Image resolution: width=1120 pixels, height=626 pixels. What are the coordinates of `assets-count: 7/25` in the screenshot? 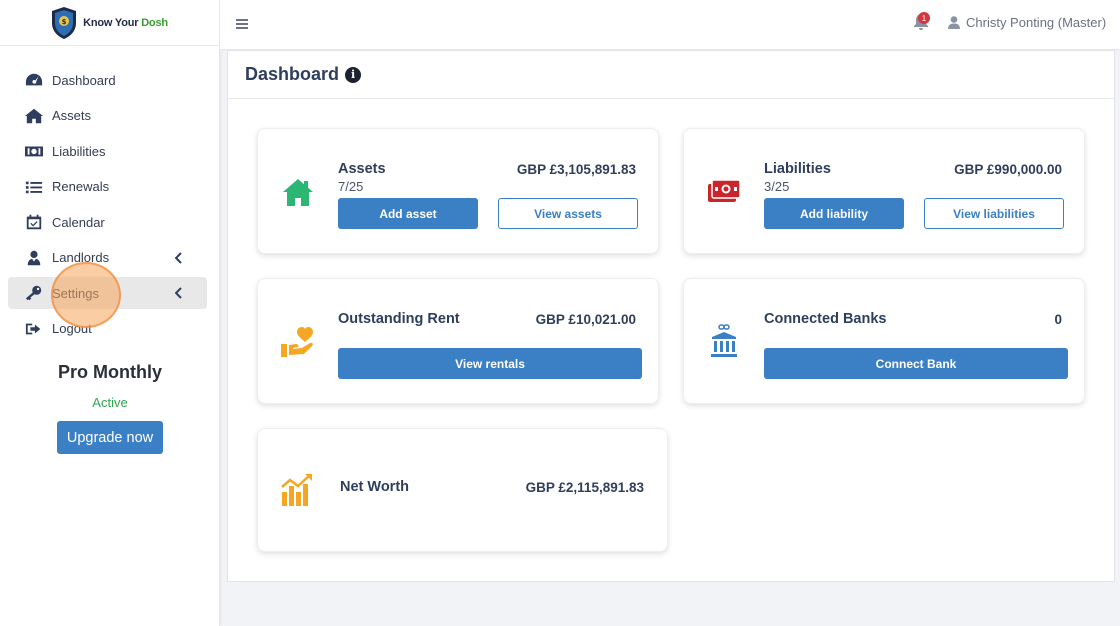 It's located at (351, 186).